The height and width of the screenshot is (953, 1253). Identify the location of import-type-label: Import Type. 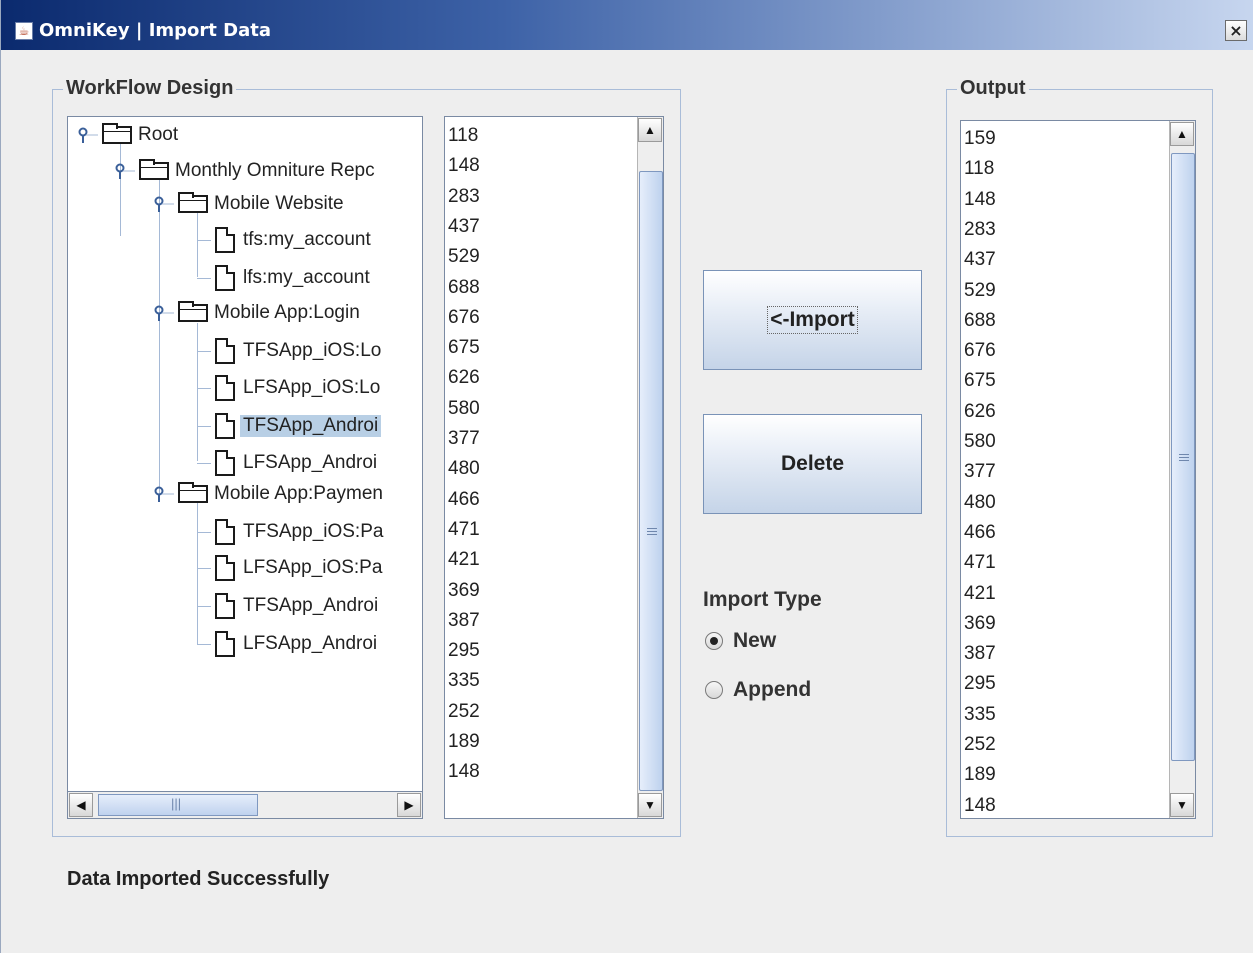
(762, 599).